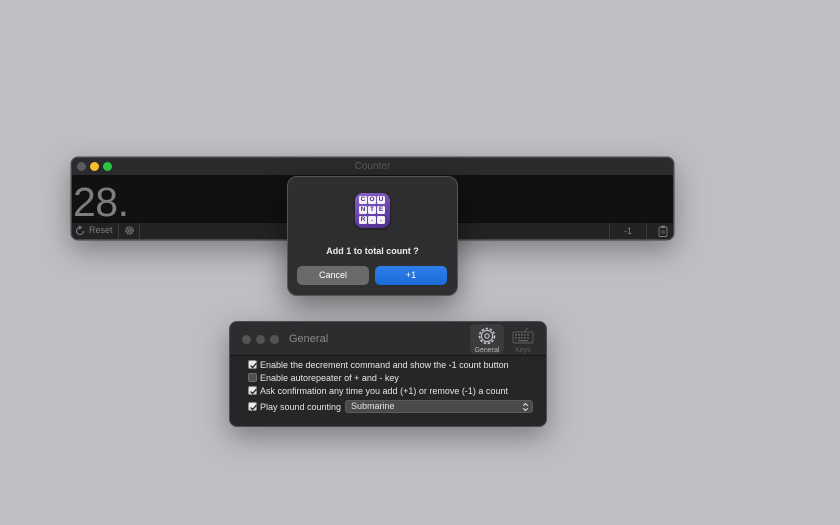 Image resolution: width=840 pixels, height=525 pixels. What do you see at coordinates (260, 339) in the screenshot?
I see `minimize-button` at bounding box center [260, 339].